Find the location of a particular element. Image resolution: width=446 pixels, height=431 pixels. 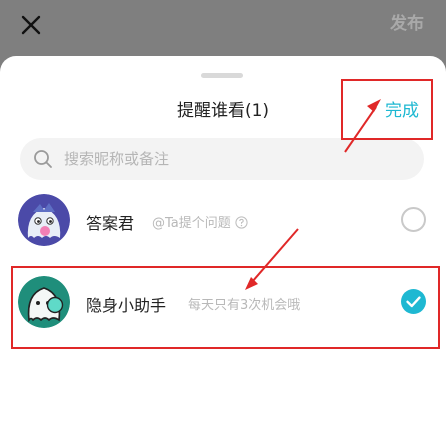

ghost-avatar-green-icon is located at coordinates (44, 302).